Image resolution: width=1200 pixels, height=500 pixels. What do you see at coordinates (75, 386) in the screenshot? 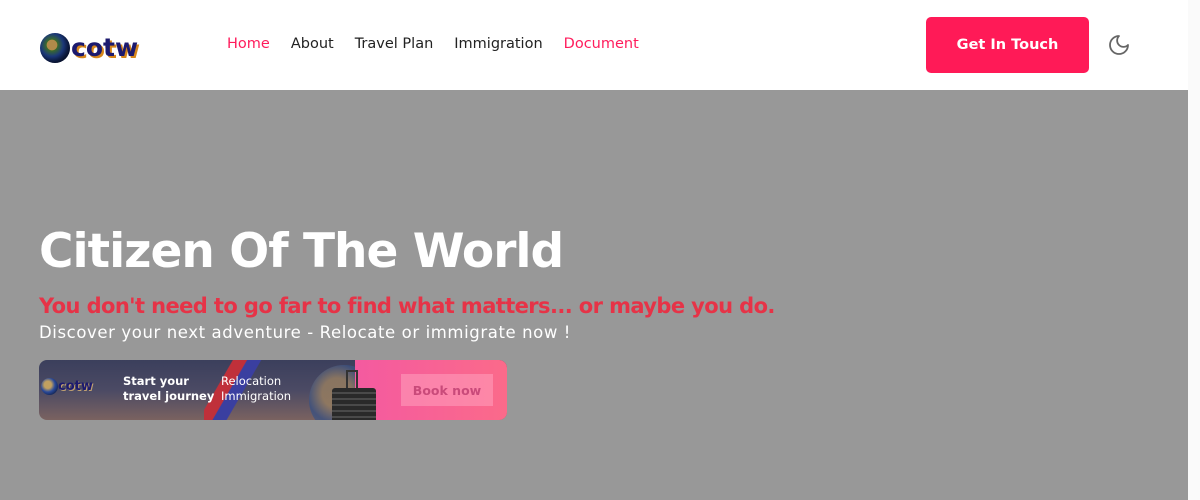
I see `banner-logo-text: cotw` at bounding box center [75, 386].